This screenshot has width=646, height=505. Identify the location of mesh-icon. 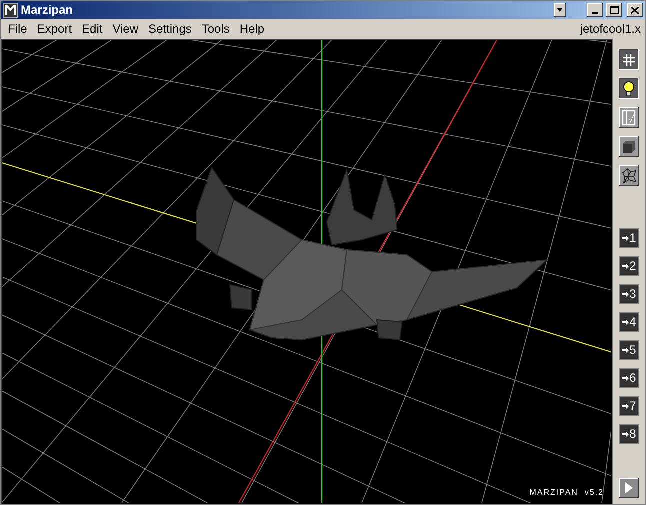
(629, 176).